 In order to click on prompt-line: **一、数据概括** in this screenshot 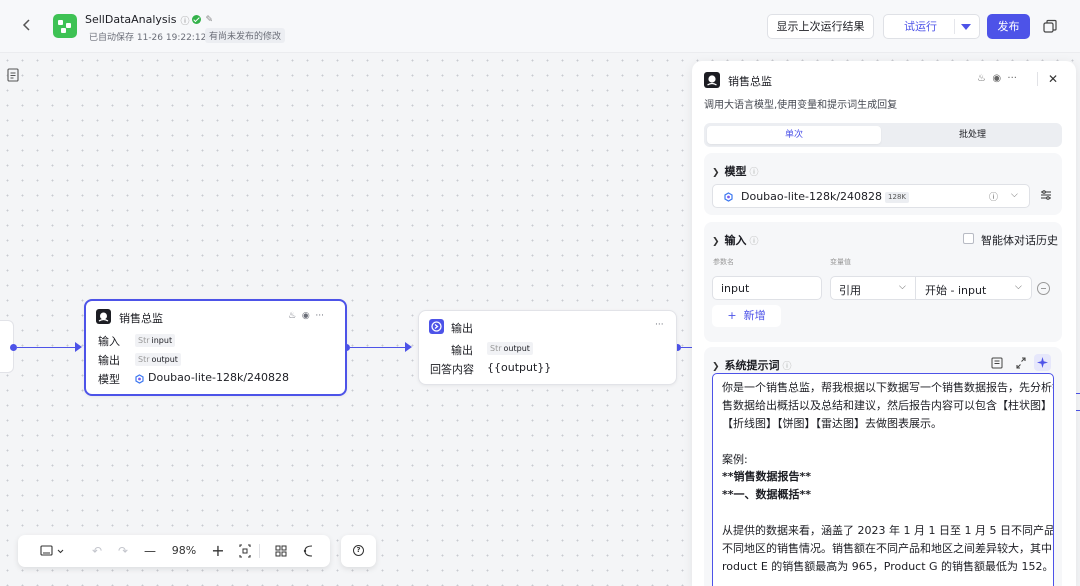, I will do `click(767, 494)`.